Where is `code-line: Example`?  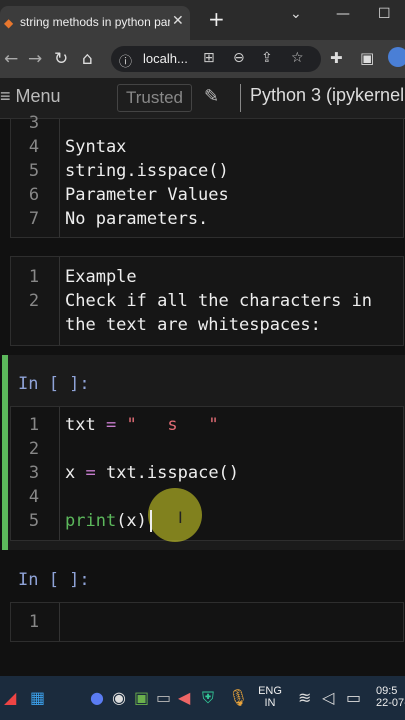
code-line: Example is located at coordinates (101, 277).